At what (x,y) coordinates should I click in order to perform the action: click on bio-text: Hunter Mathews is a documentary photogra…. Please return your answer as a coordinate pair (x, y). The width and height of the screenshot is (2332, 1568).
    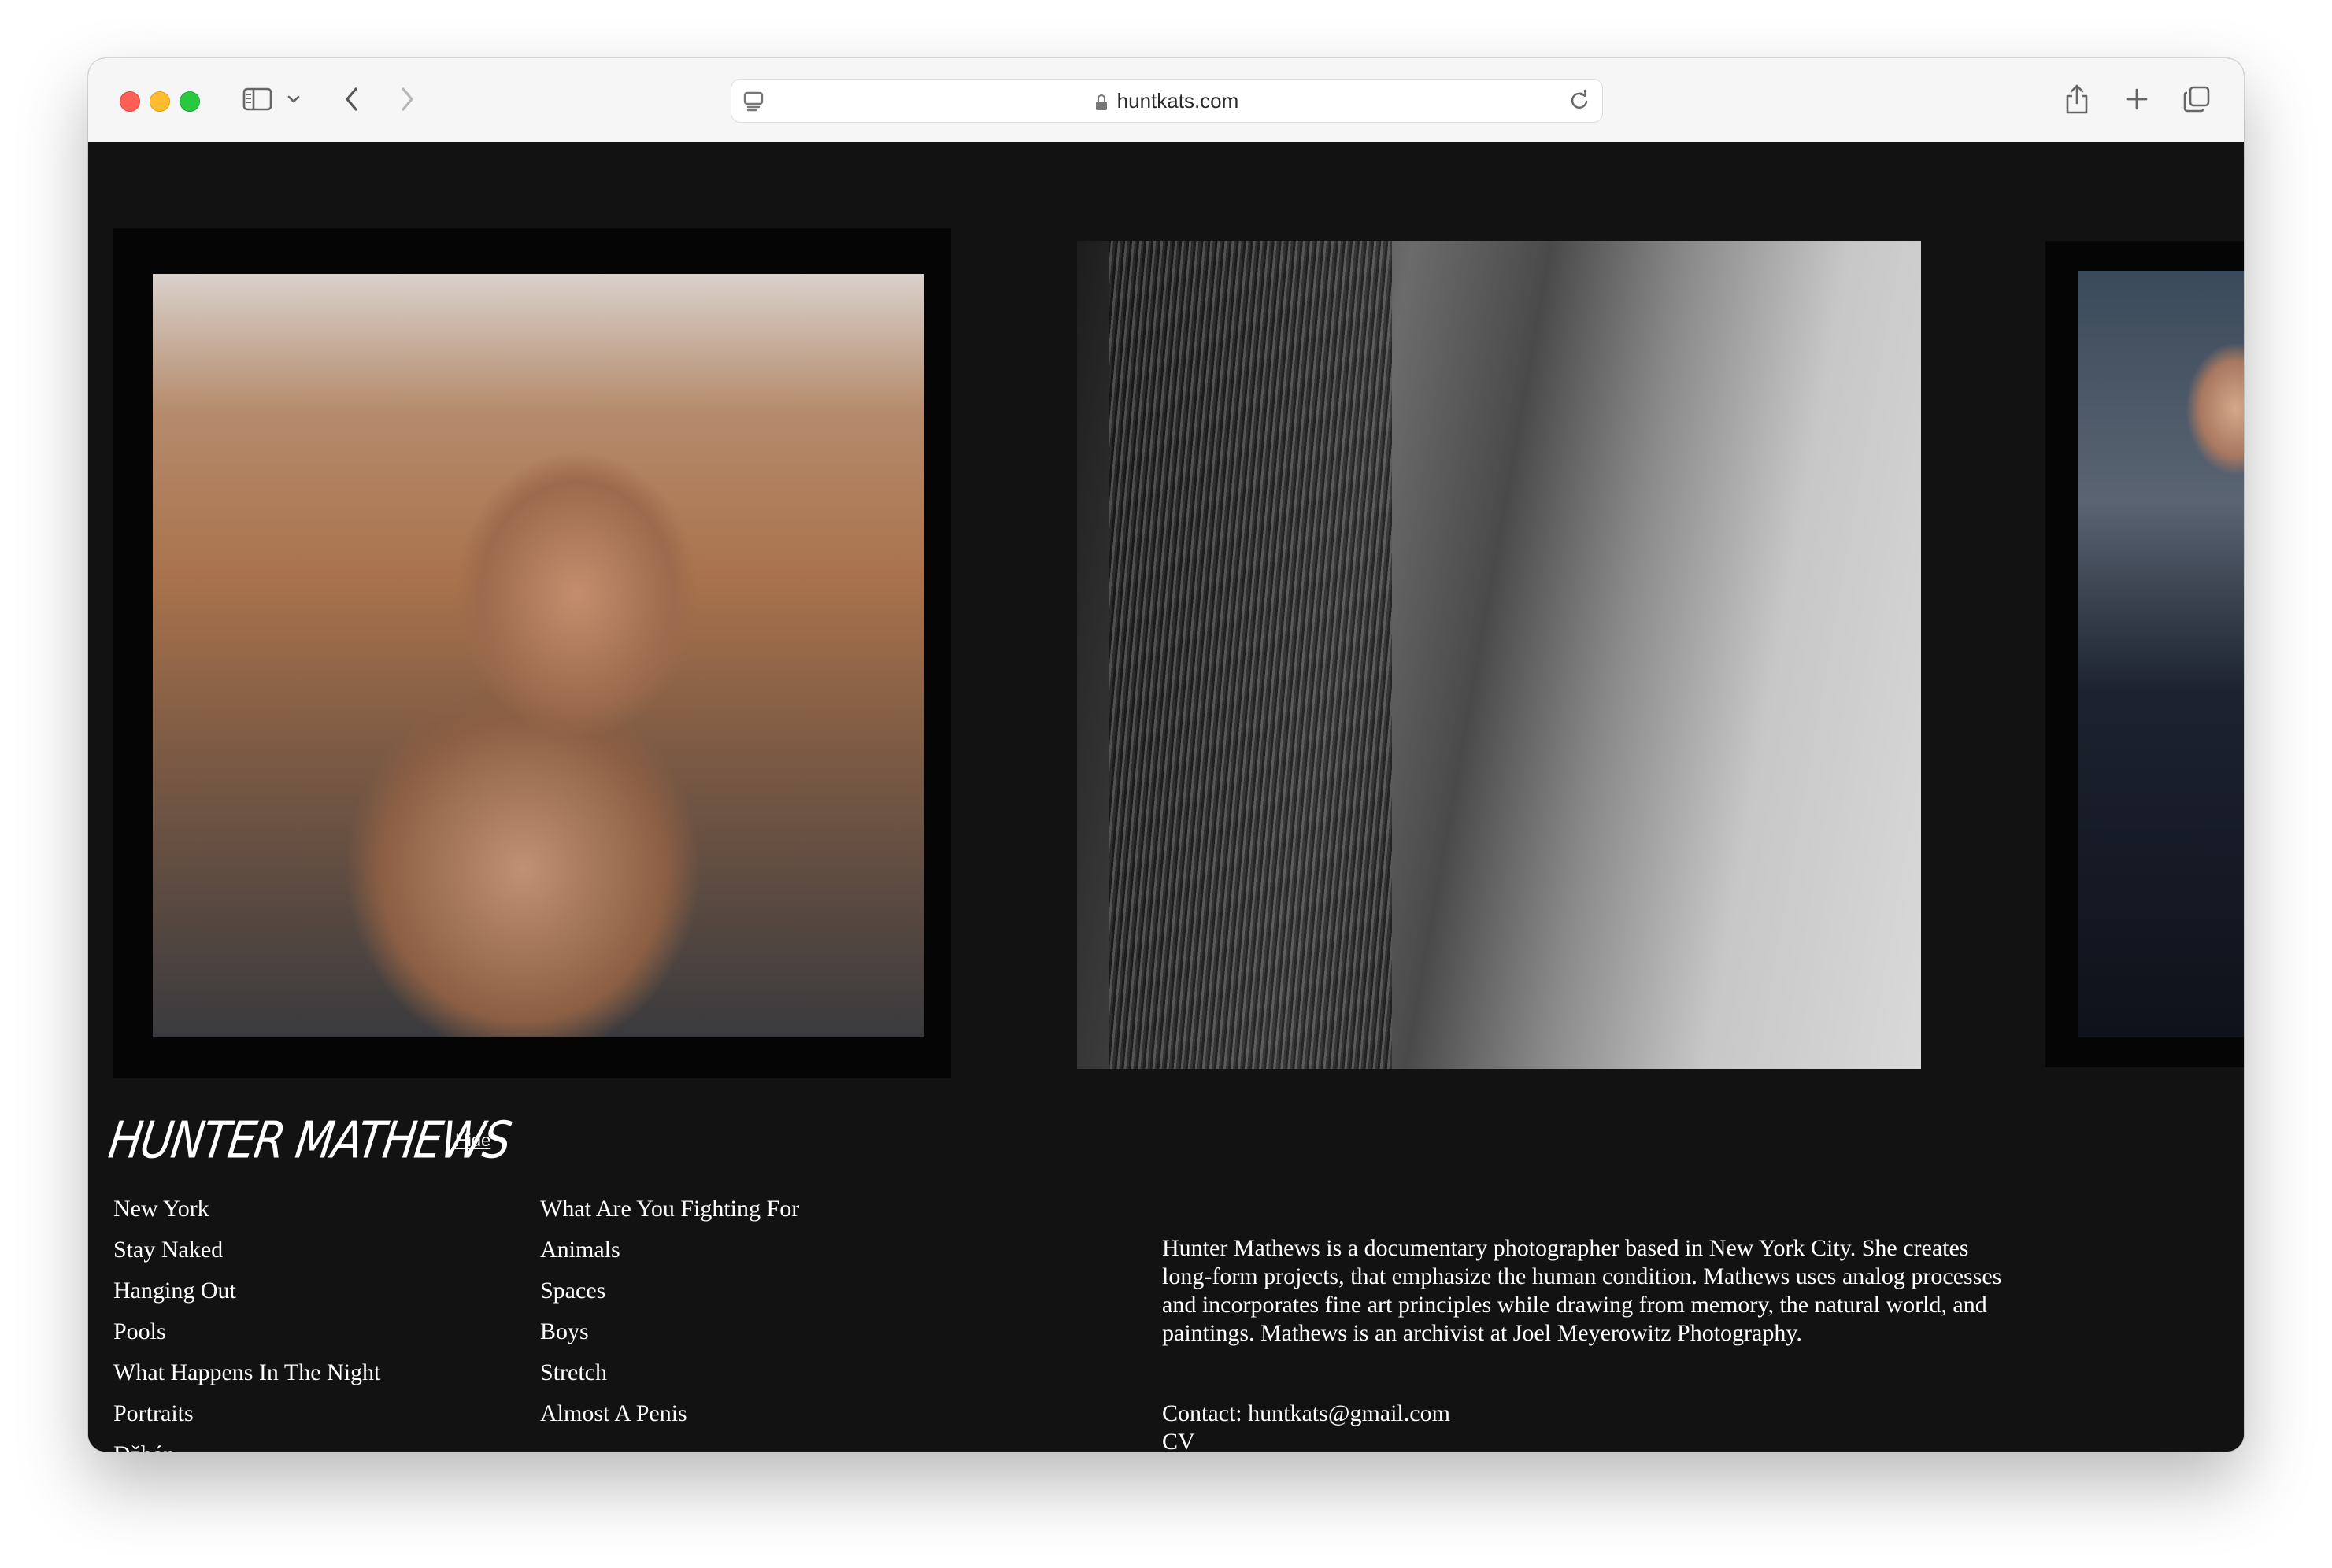
    Looking at the image, I should click on (1582, 1290).